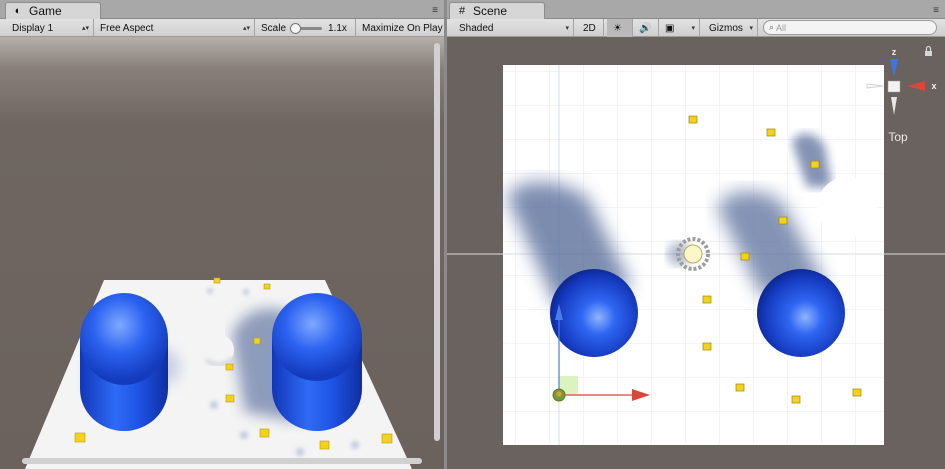  Describe the element at coordinates (274, 28) in the screenshot. I see `scale-label: Scale` at that location.